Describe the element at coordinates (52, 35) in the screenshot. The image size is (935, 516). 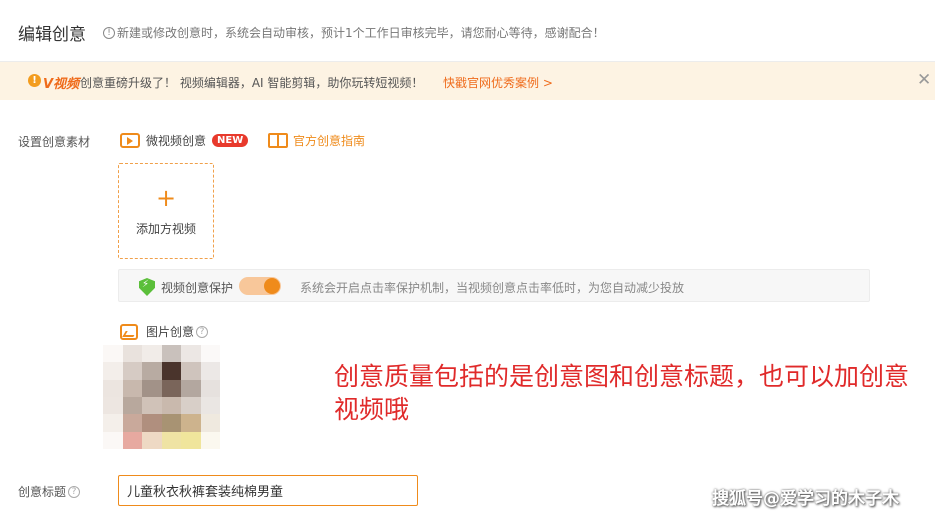
I see `page-title: 编辑创意` at that location.